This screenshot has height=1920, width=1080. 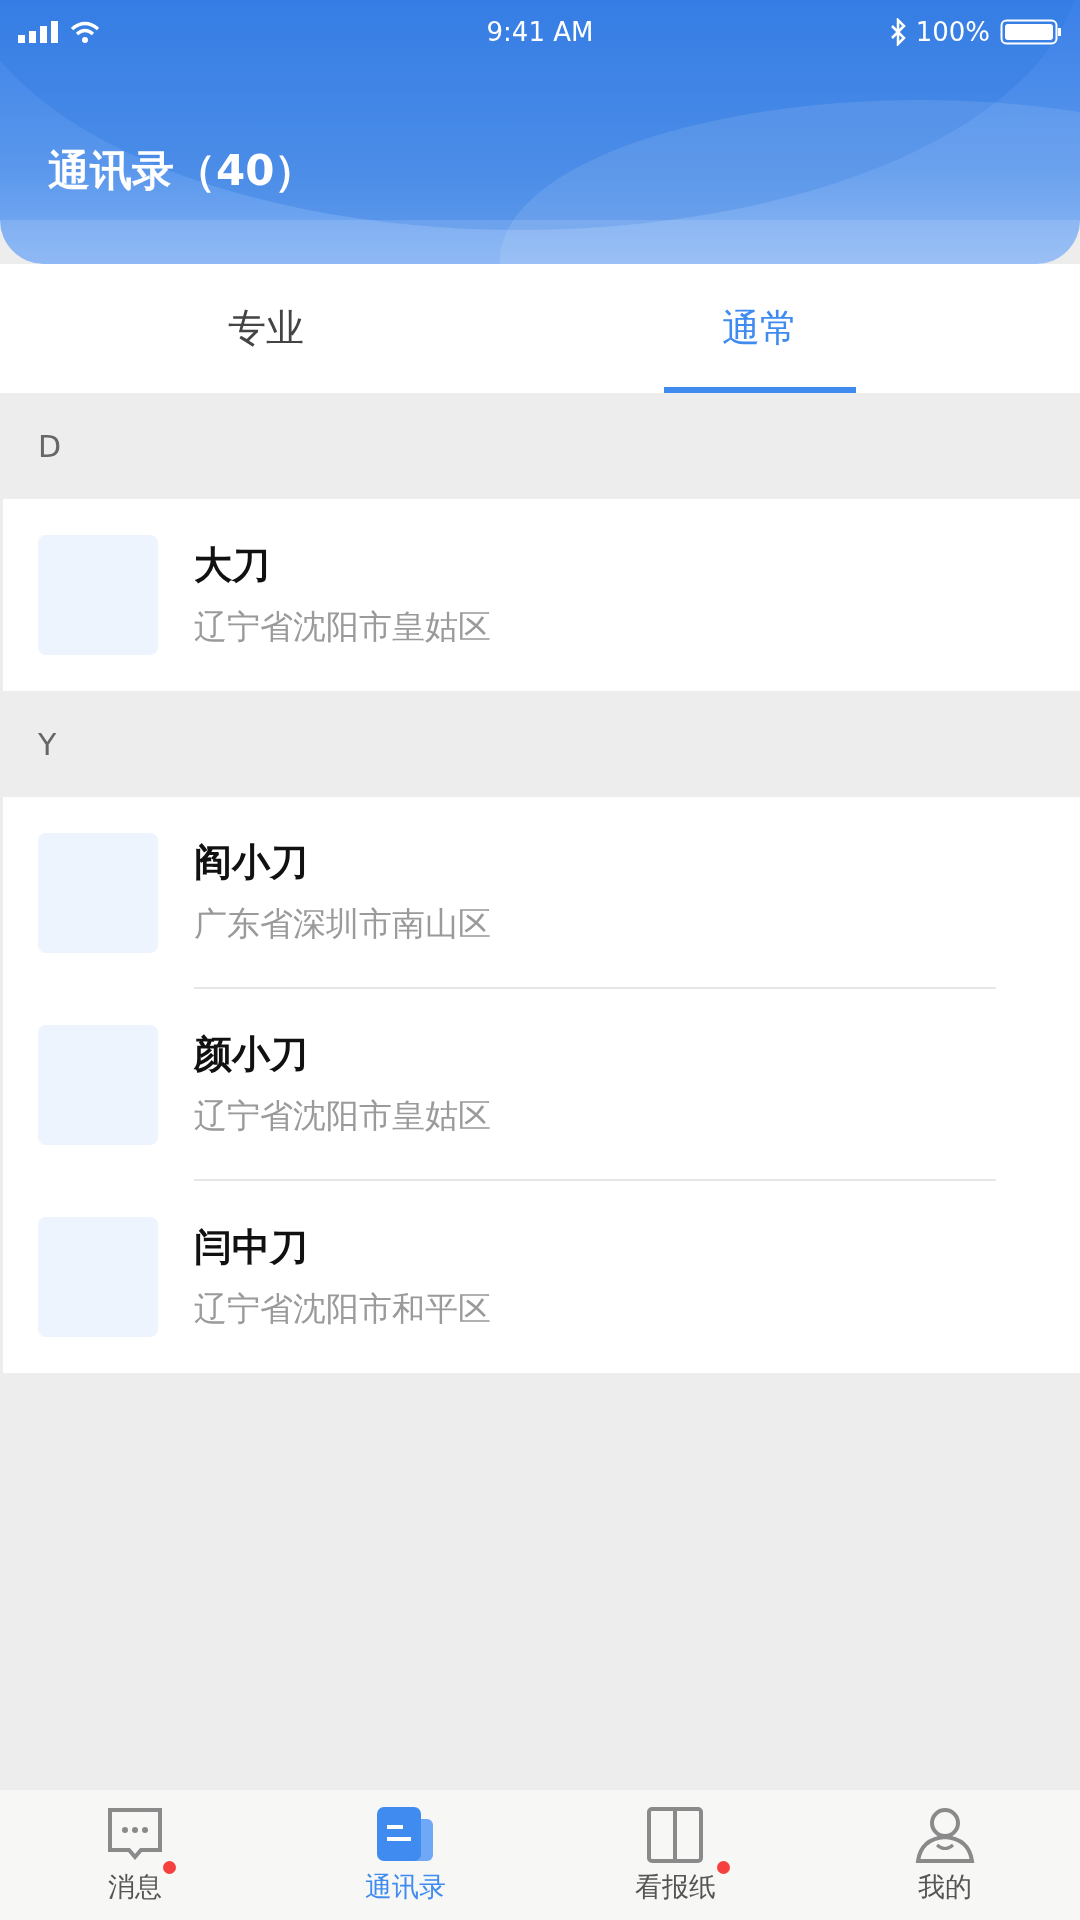 What do you see at coordinates (251, 1054) in the screenshot?
I see `contact-name: 颜小刀` at bounding box center [251, 1054].